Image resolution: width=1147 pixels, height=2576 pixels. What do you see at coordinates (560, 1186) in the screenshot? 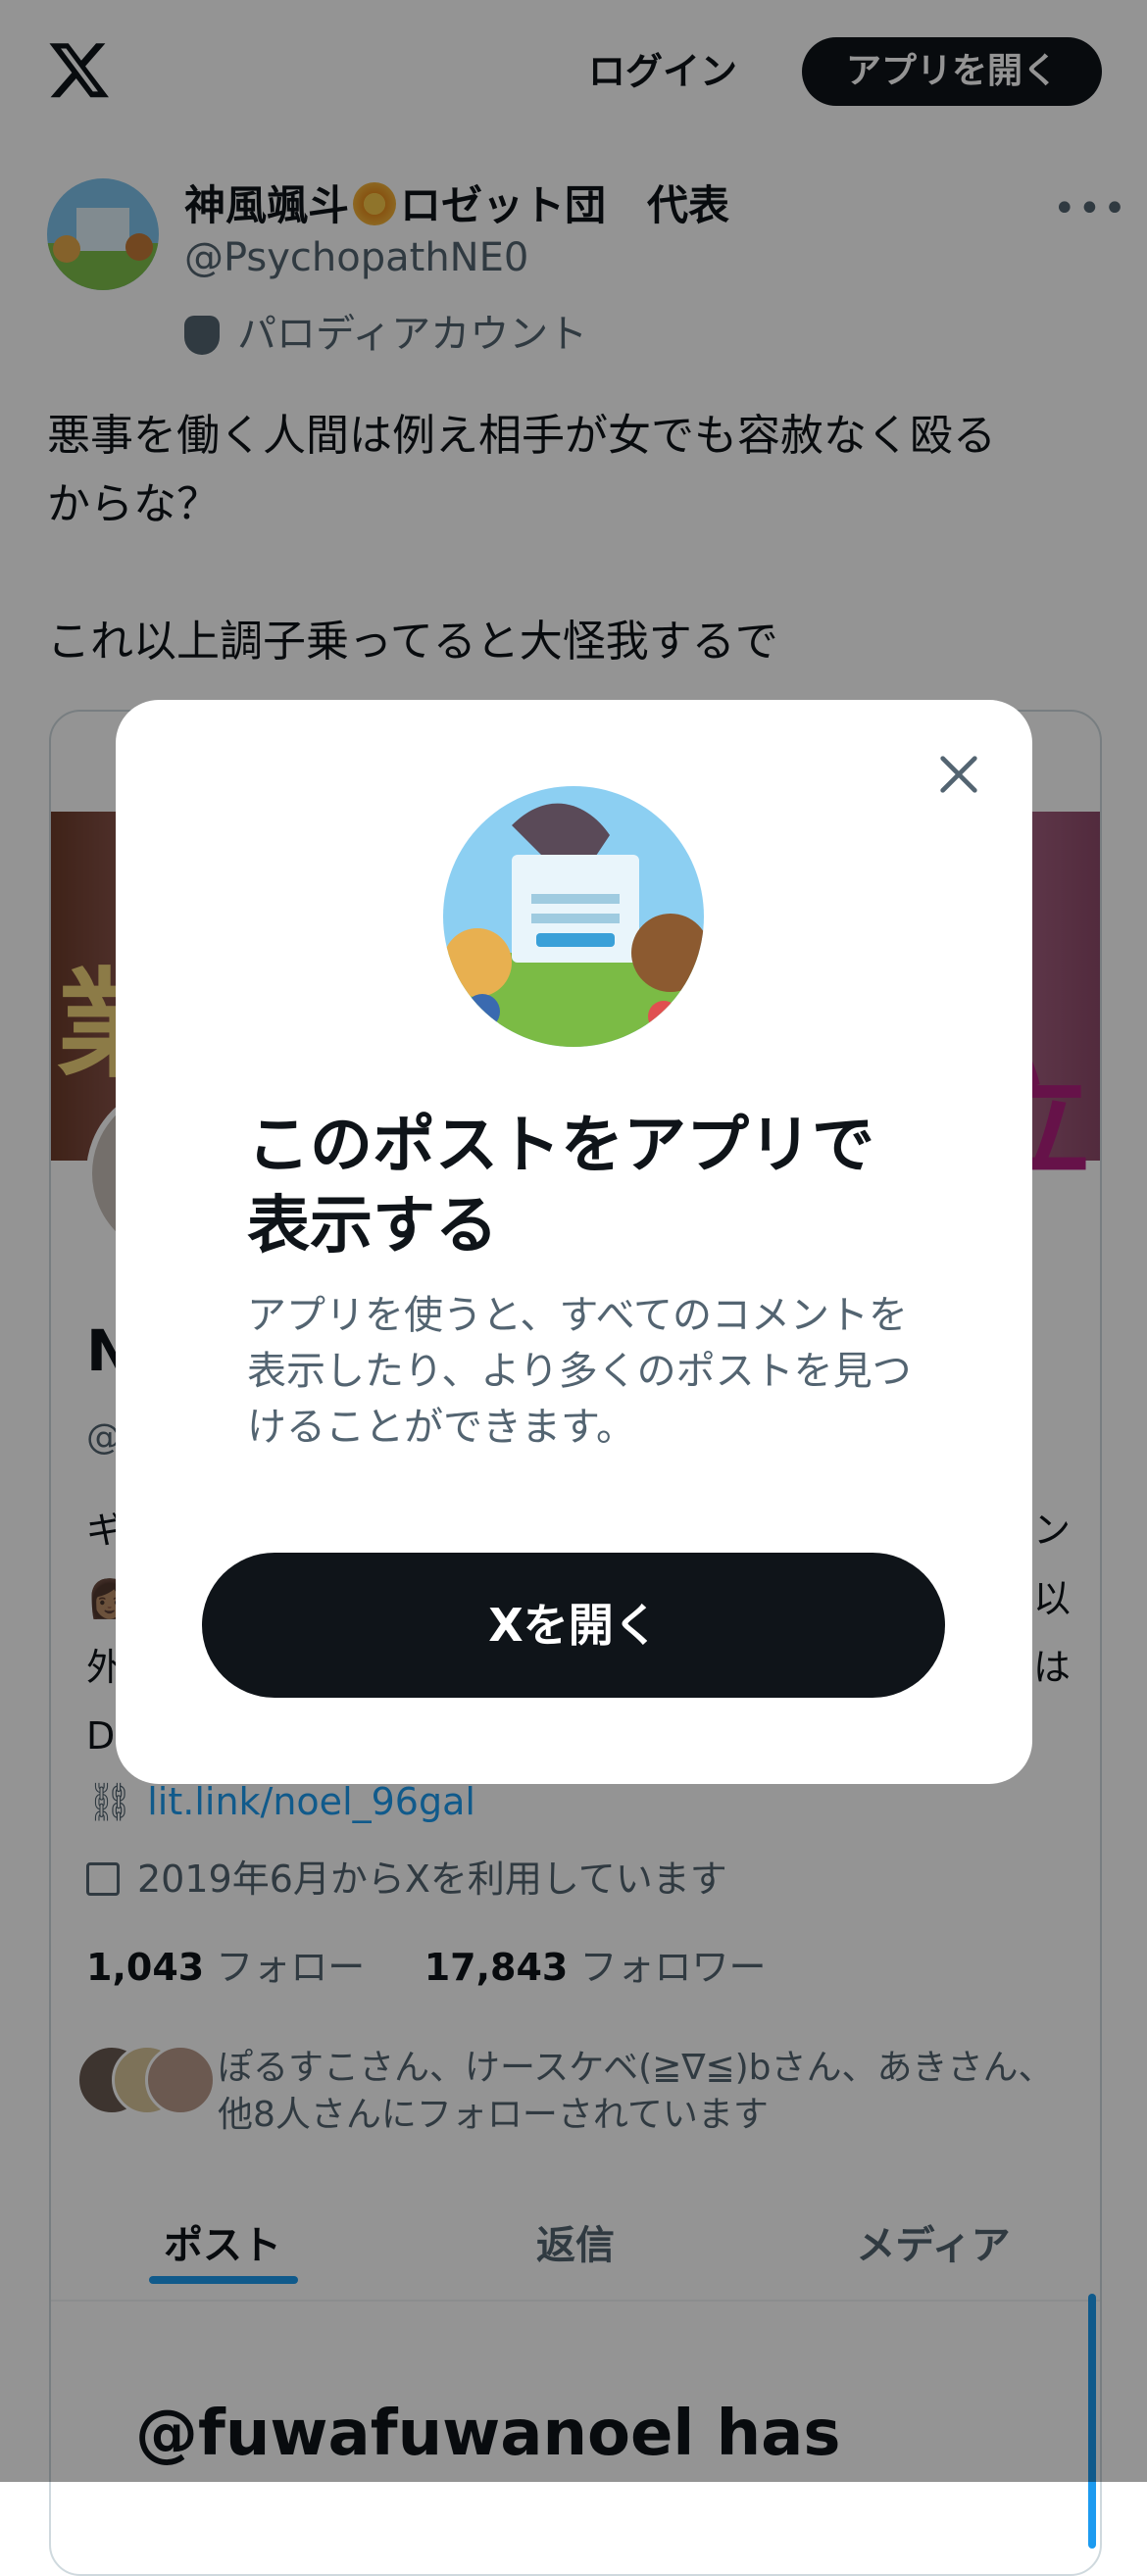
I see `modal-title: このポストをアプリで表示する` at bounding box center [560, 1186].